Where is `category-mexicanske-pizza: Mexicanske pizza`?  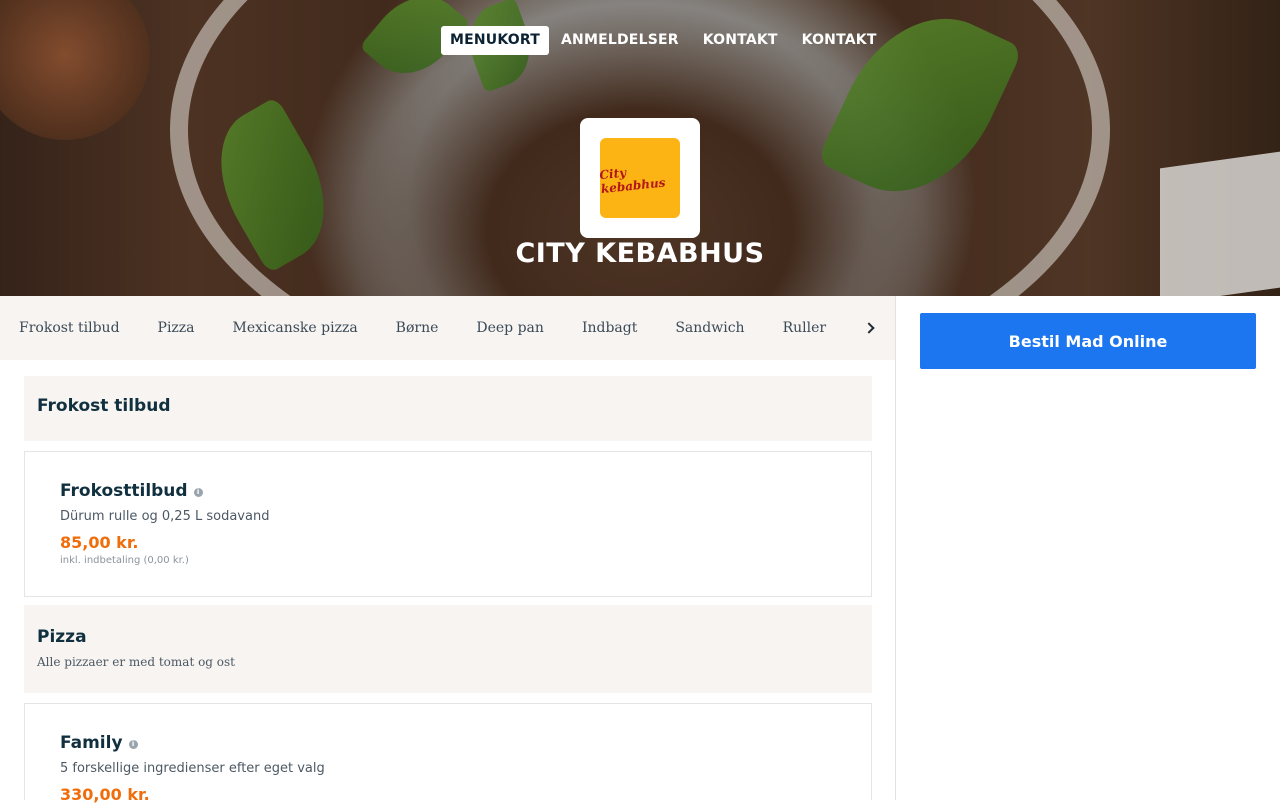 category-mexicanske-pizza: Mexicanske pizza is located at coordinates (295, 328).